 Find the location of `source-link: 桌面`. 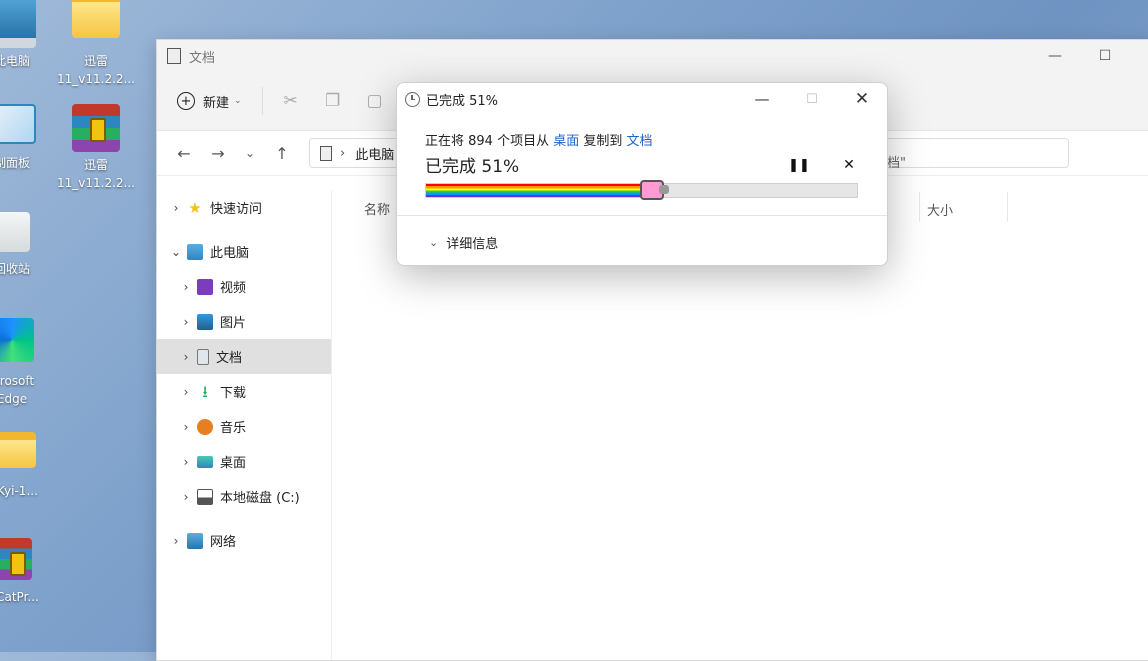

source-link: 桌面 is located at coordinates (566, 141).